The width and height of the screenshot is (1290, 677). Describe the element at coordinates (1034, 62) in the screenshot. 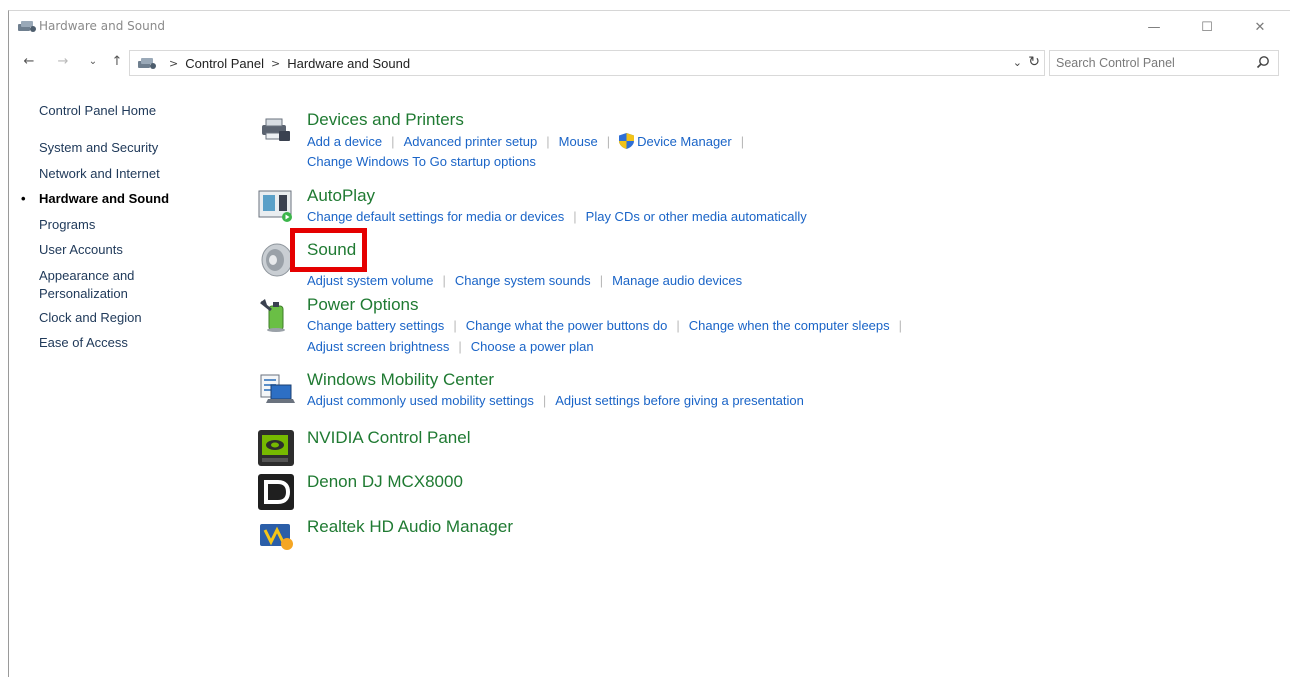

I see `refresh-icon: ↻` at that location.